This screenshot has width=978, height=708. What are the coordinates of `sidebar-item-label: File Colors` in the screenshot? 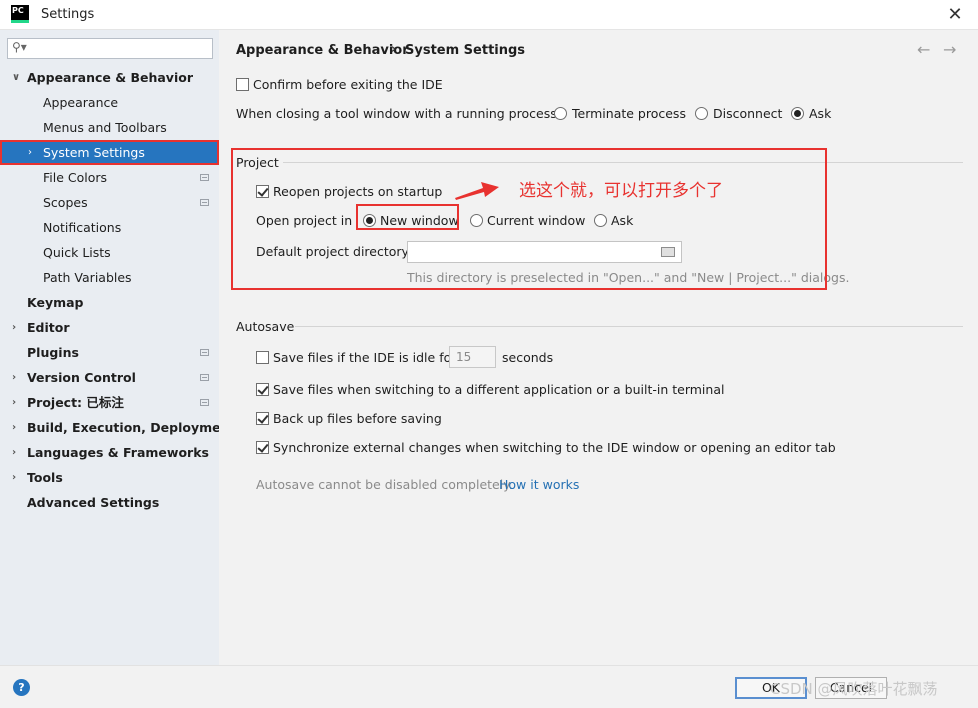 It's located at (75, 177).